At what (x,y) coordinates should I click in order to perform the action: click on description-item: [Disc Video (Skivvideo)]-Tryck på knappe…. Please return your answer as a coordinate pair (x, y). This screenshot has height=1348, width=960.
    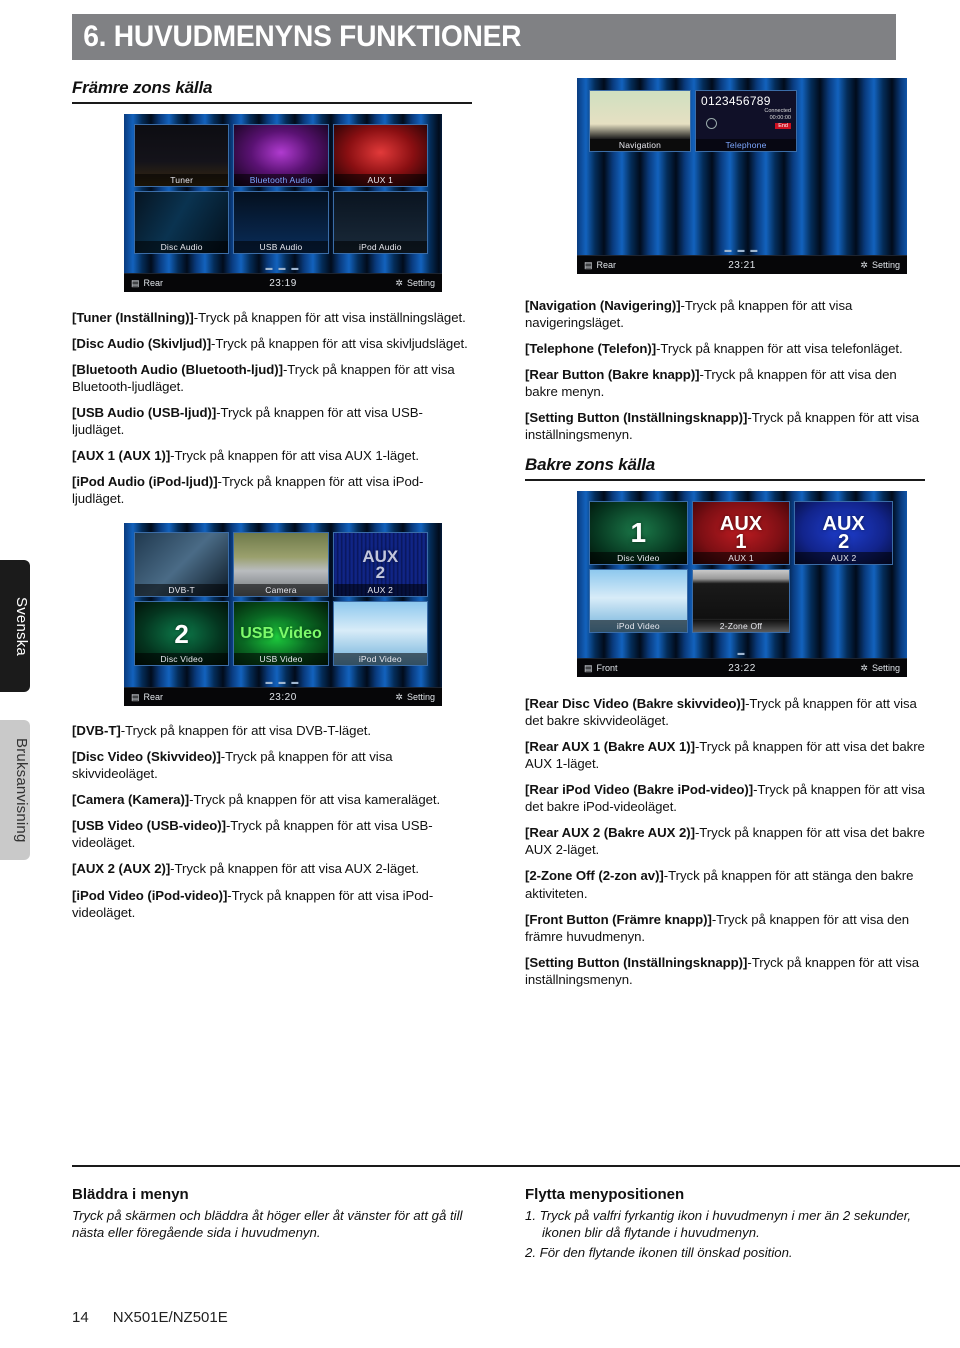
    Looking at the image, I should click on (272, 765).